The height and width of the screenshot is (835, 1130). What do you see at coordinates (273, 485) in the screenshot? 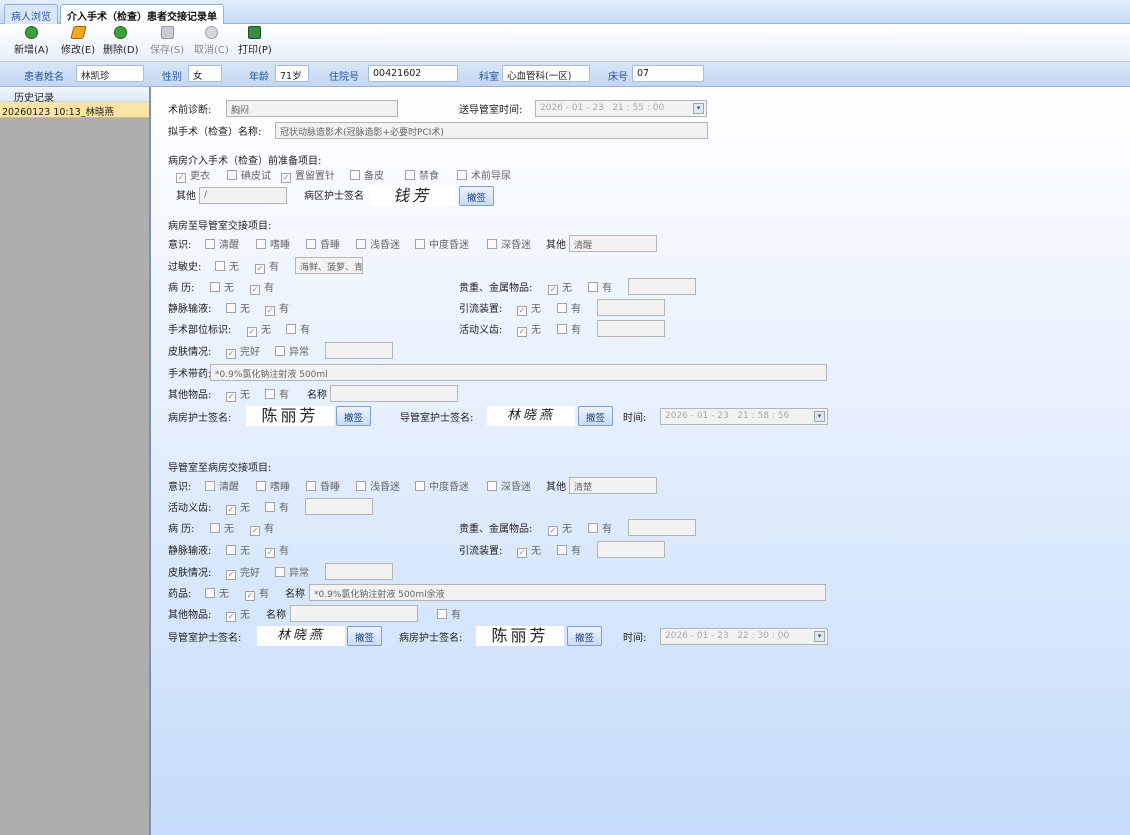
I see `consciousness-2-checkbox-1: 嗜睡` at bounding box center [273, 485].